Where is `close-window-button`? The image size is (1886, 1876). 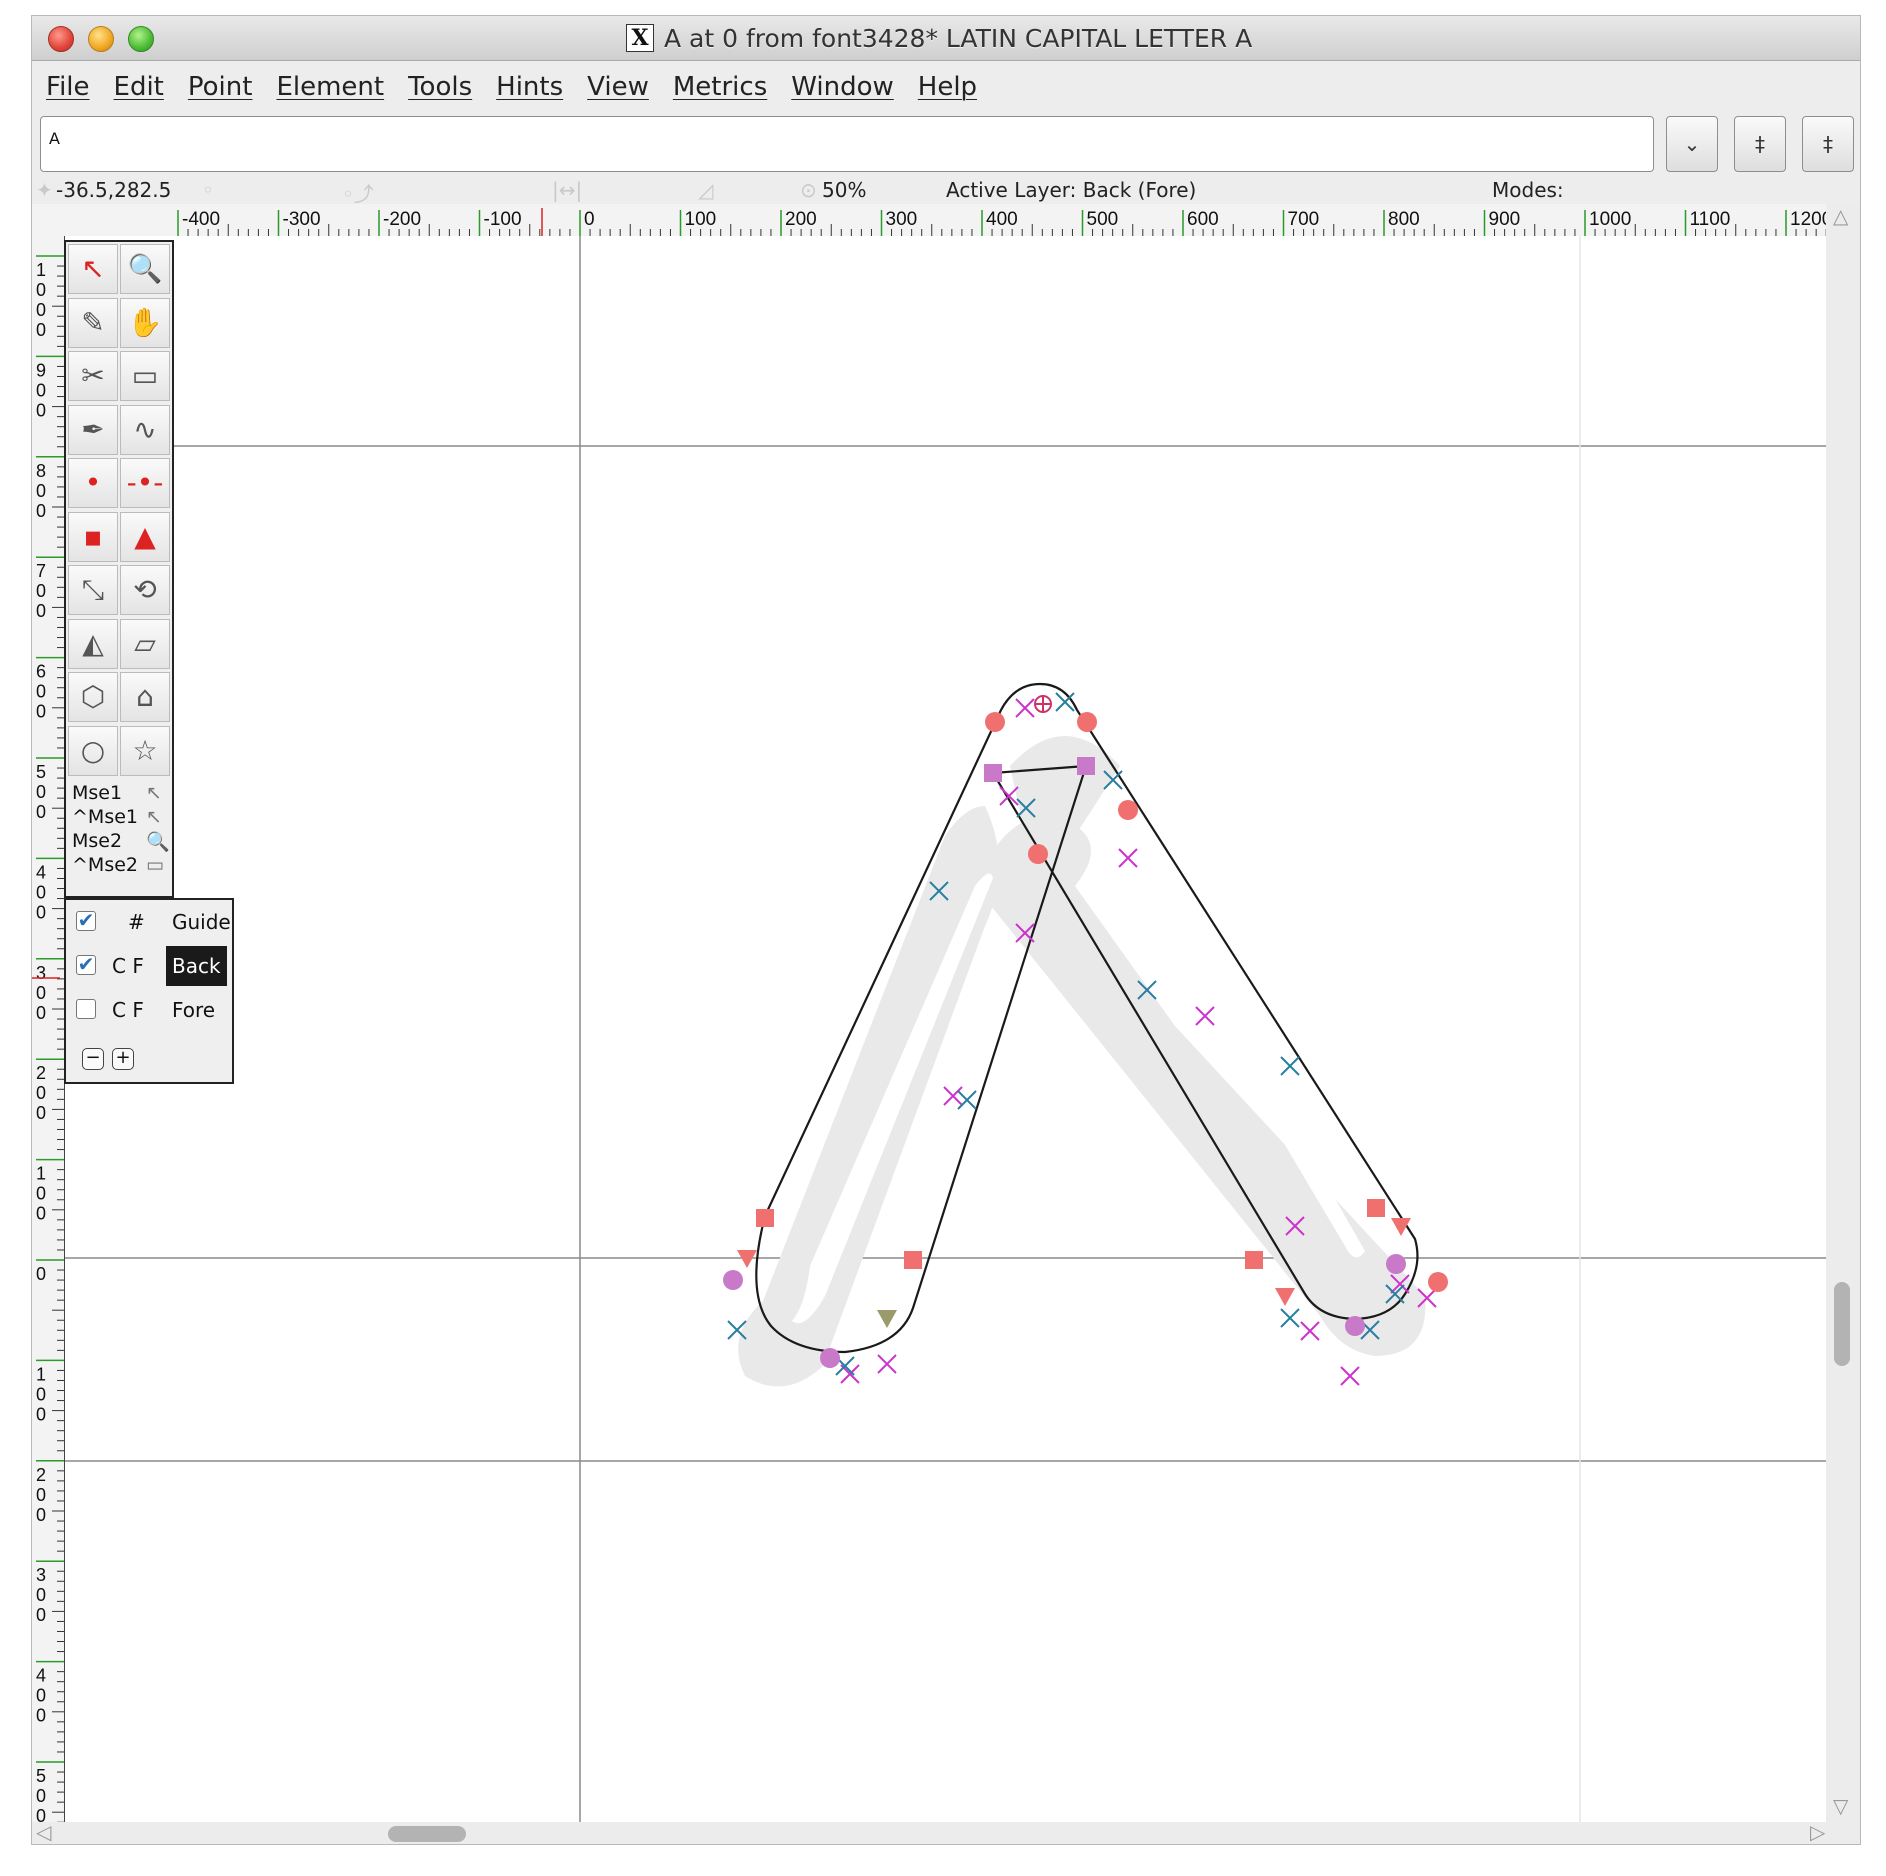
close-window-button is located at coordinates (61, 39).